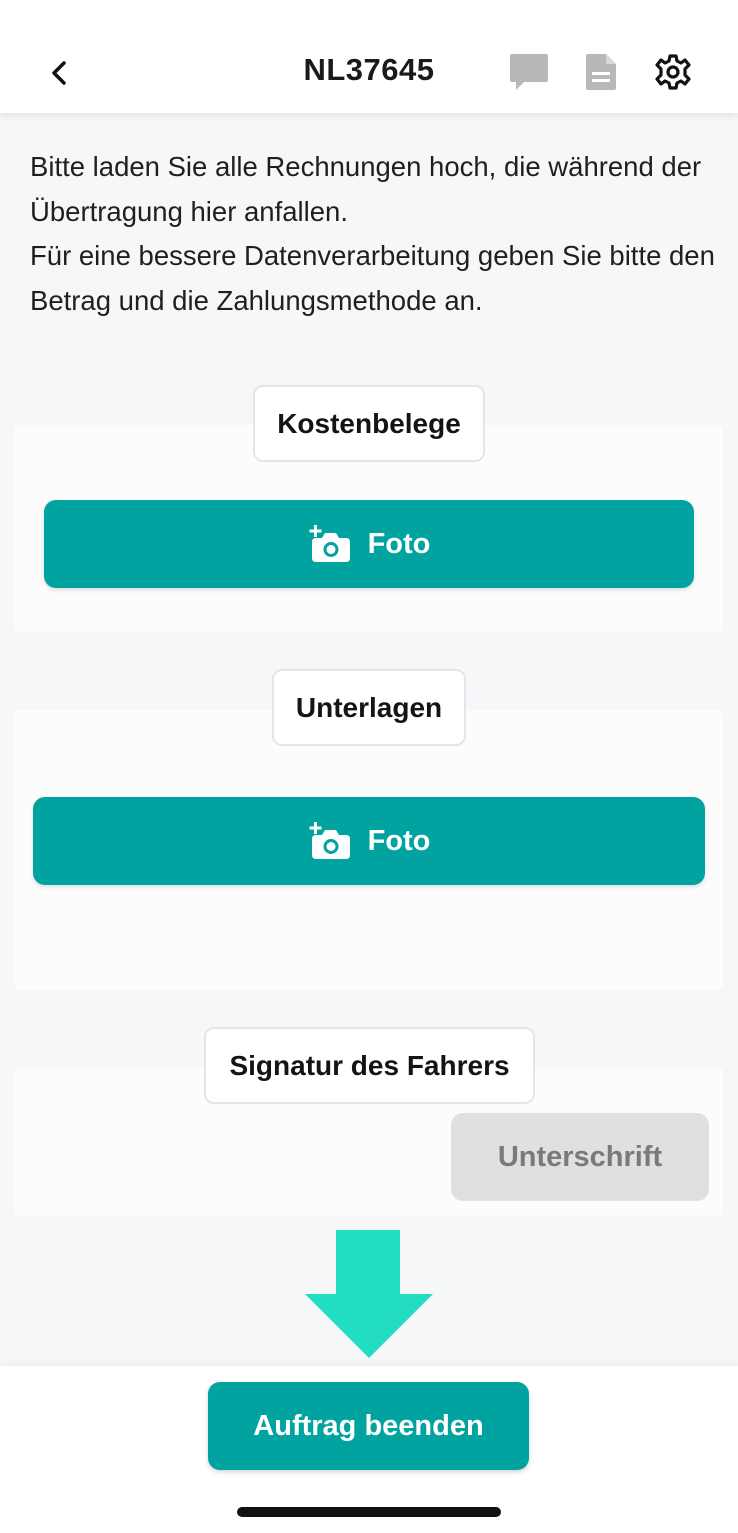 The width and height of the screenshot is (738, 1533). What do you see at coordinates (368, 1426) in the screenshot?
I see `finish-order-button: Auftrag beenden` at bounding box center [368, 1426].